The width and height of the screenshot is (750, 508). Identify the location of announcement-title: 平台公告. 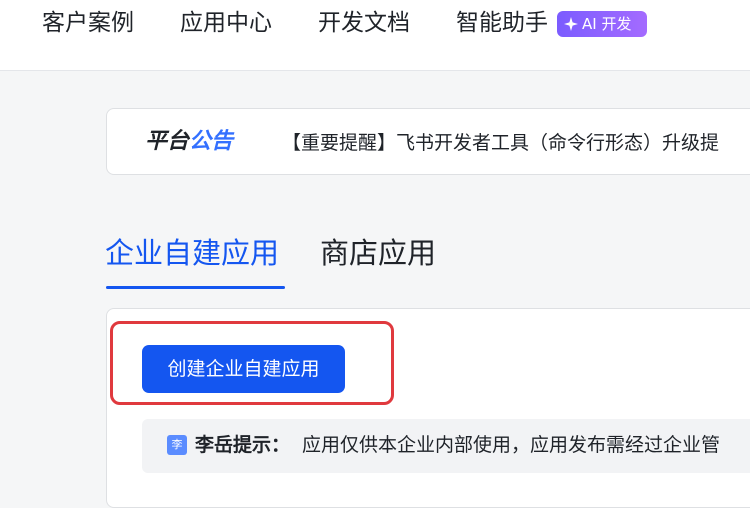
(189, 142).